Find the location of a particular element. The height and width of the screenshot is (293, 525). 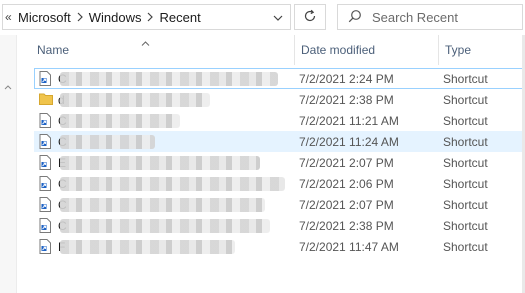

list-item: C 7/2/2021 11:21 AM Shortcut is located at coordinates (279, 120).